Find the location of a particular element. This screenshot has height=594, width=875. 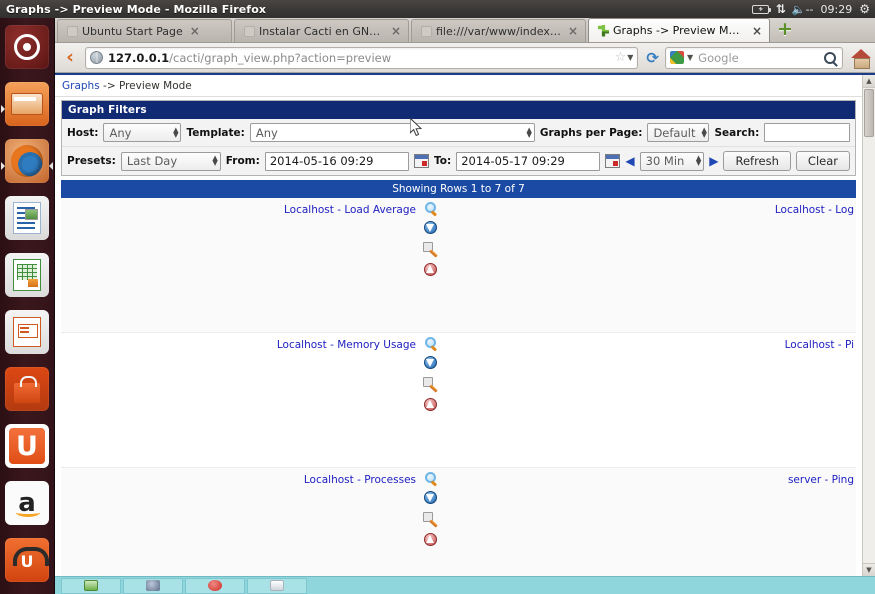

ubuntu-logo-icon is located at coordinates (27, 47).